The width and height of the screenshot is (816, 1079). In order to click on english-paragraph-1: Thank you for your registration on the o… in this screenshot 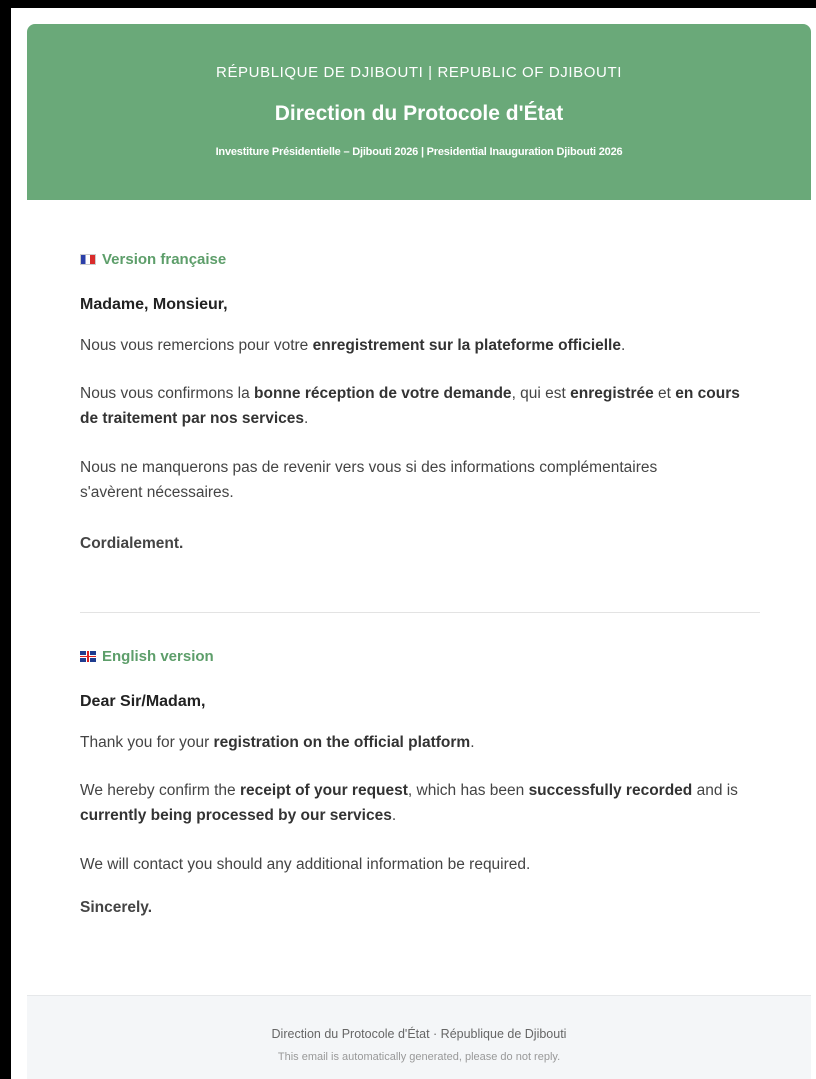, I will do `click(420, 742)`.